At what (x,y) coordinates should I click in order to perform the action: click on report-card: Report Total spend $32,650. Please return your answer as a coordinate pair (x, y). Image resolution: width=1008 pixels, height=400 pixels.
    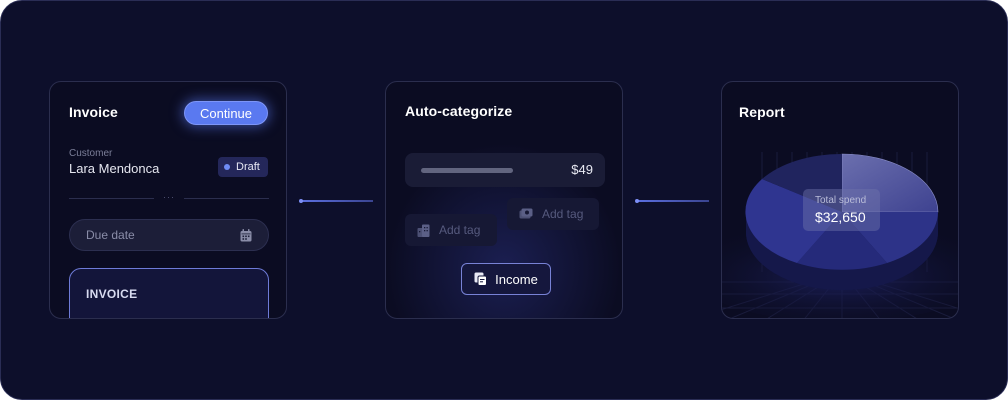
    Looking at the image, I should click on (840, 200).